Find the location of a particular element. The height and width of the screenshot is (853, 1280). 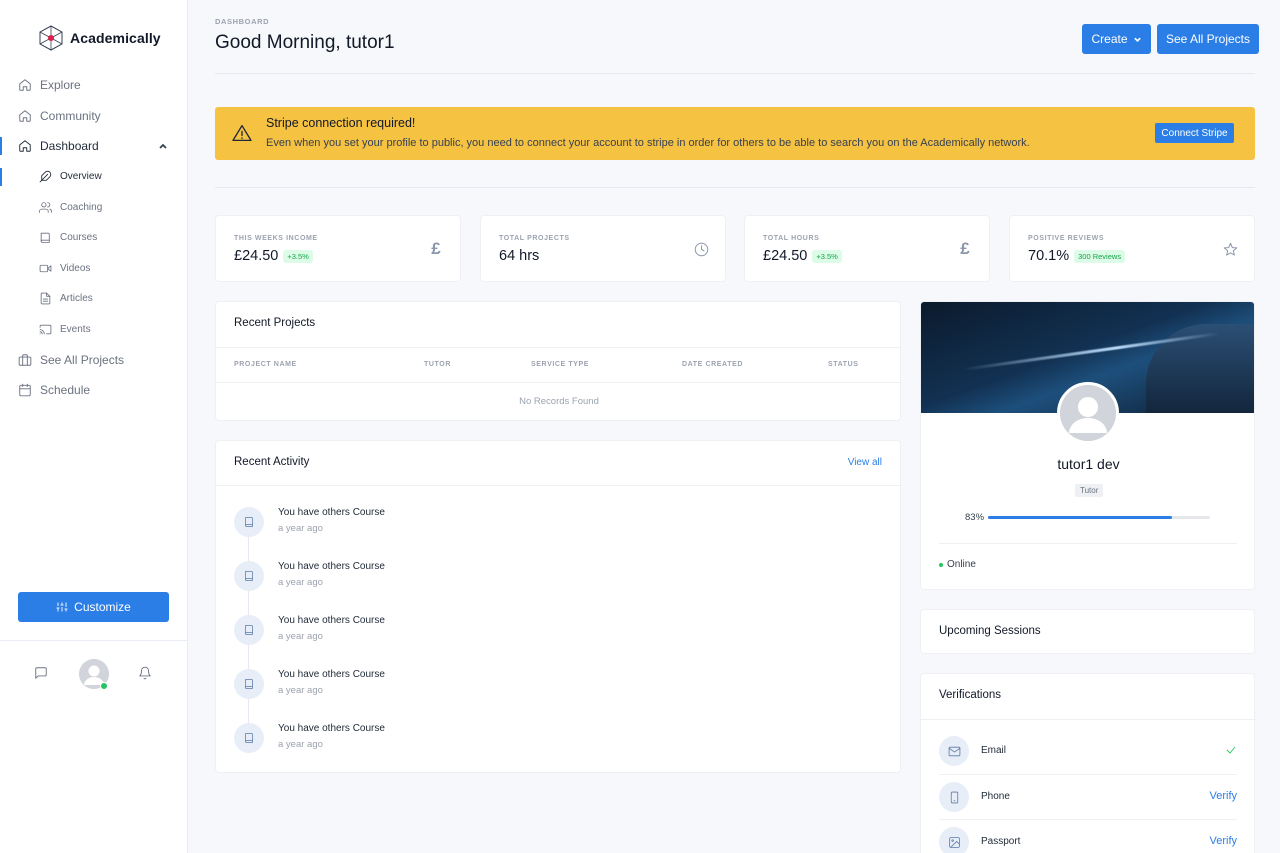

sidebar-subitem-overview: Overview is located at coordinates (94, 177).